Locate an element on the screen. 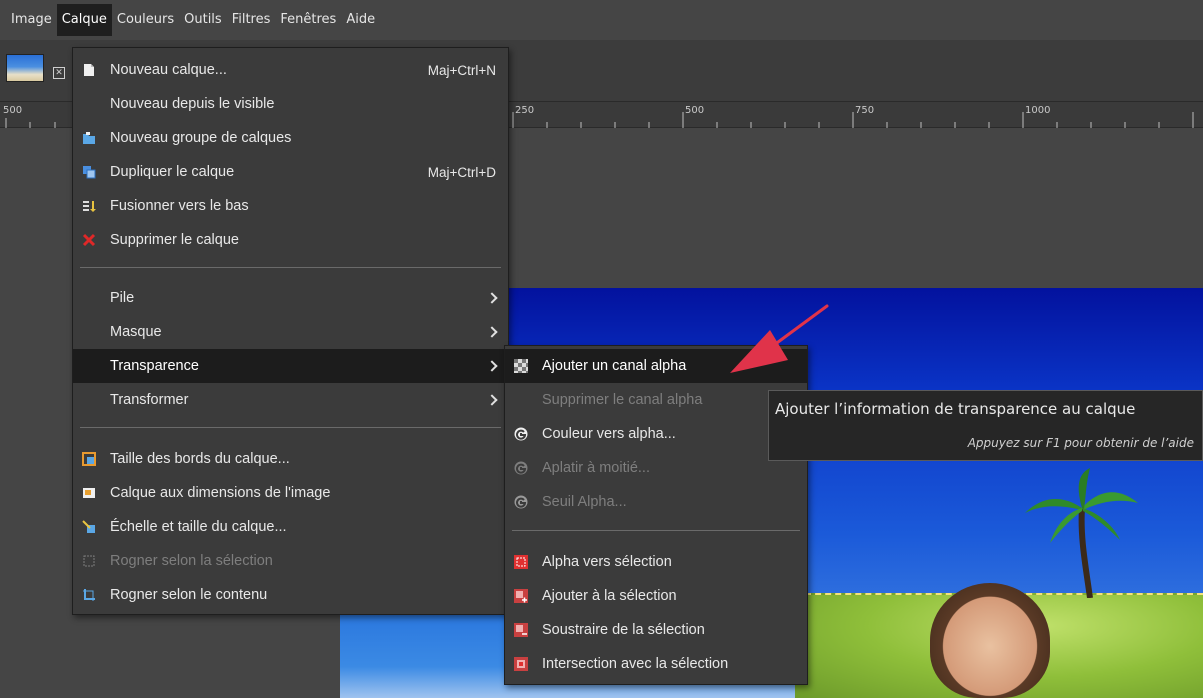  image-tab-thumbnail is located at coordinates (25, 68).